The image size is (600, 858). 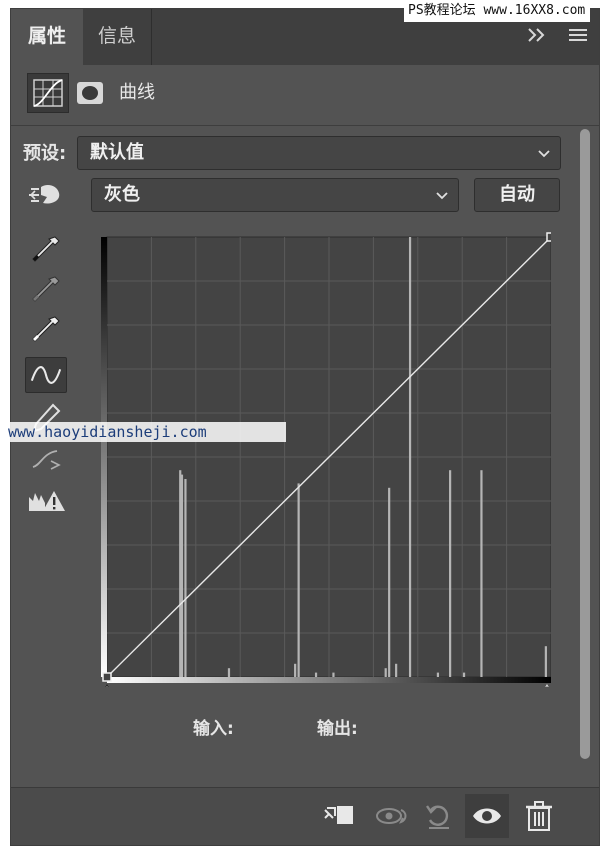 What do you see at coordinates (213, 729) in the screenshot?
I see `input-label: 输入:` at bounding box center [213, 729].